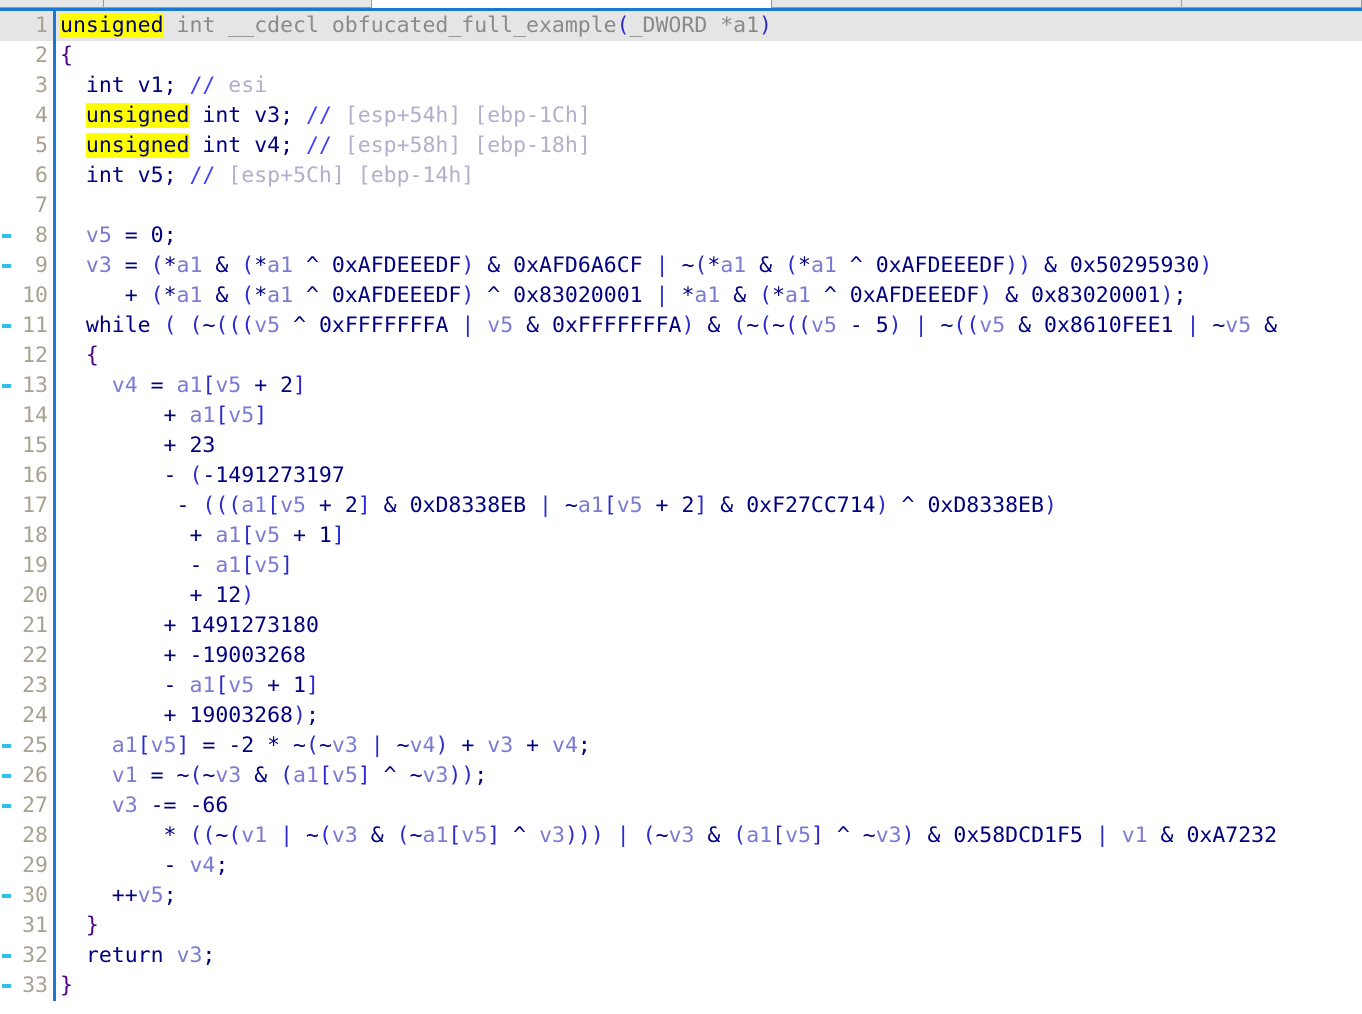 The width and height of the screenshot is (1362, 1014). Describe the element at coordinates (572, 4) in the screenshot. I see `editor-tab-active` at that location.